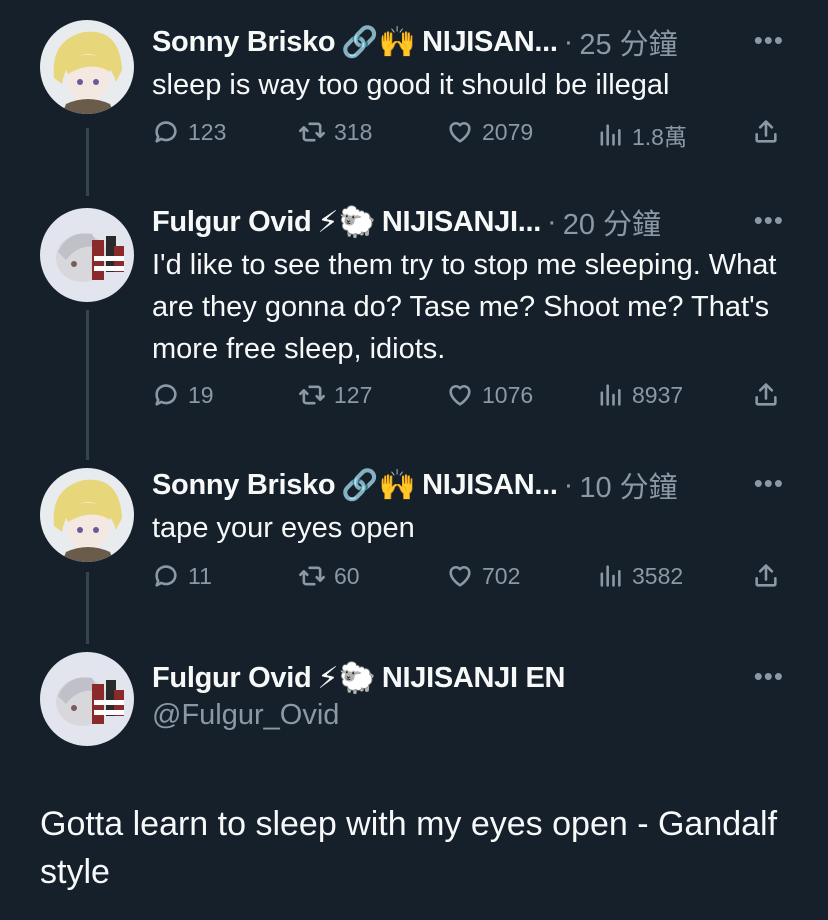  What do you see at coordinates (329, 576) in the screenshot?
I see `retweet-button: 60` at bounding box center [329, 576].